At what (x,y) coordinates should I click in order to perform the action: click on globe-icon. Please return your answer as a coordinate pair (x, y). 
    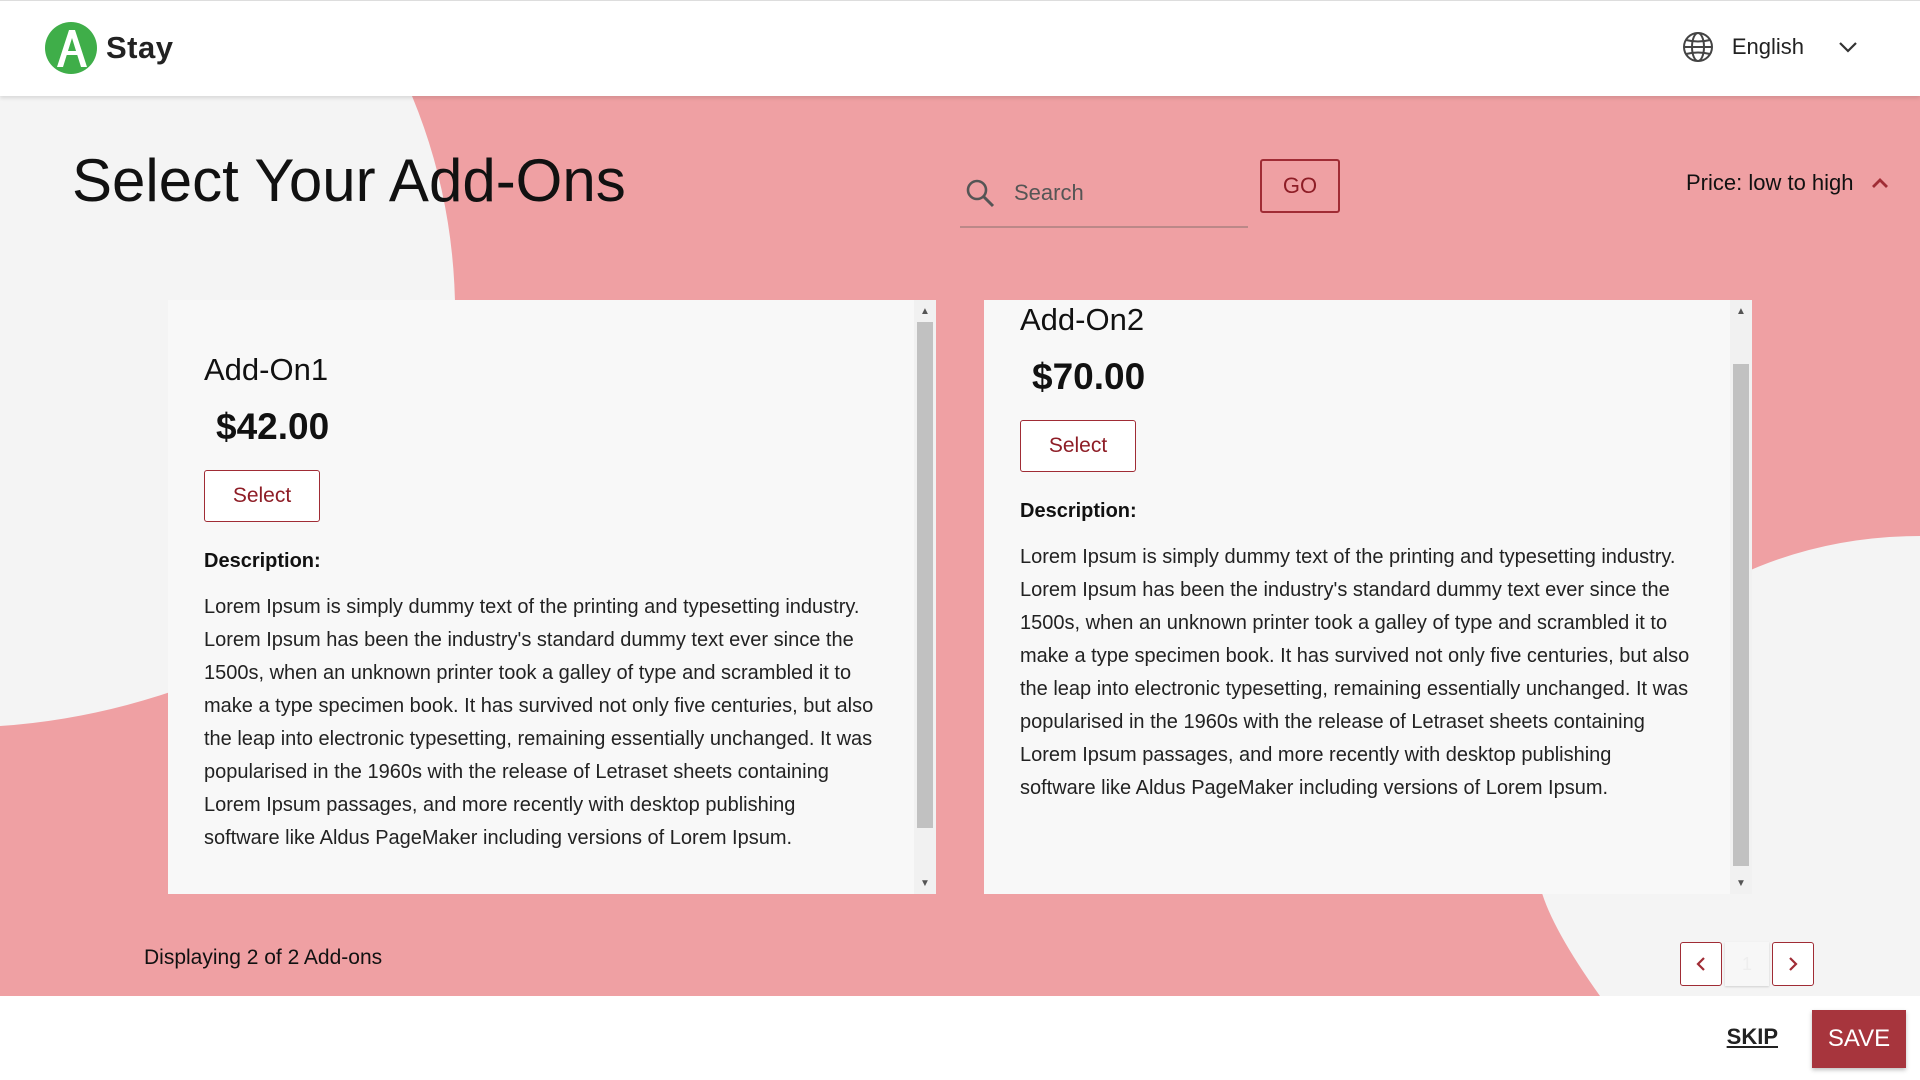
    Looking at the image, I should click on (1697, 47).